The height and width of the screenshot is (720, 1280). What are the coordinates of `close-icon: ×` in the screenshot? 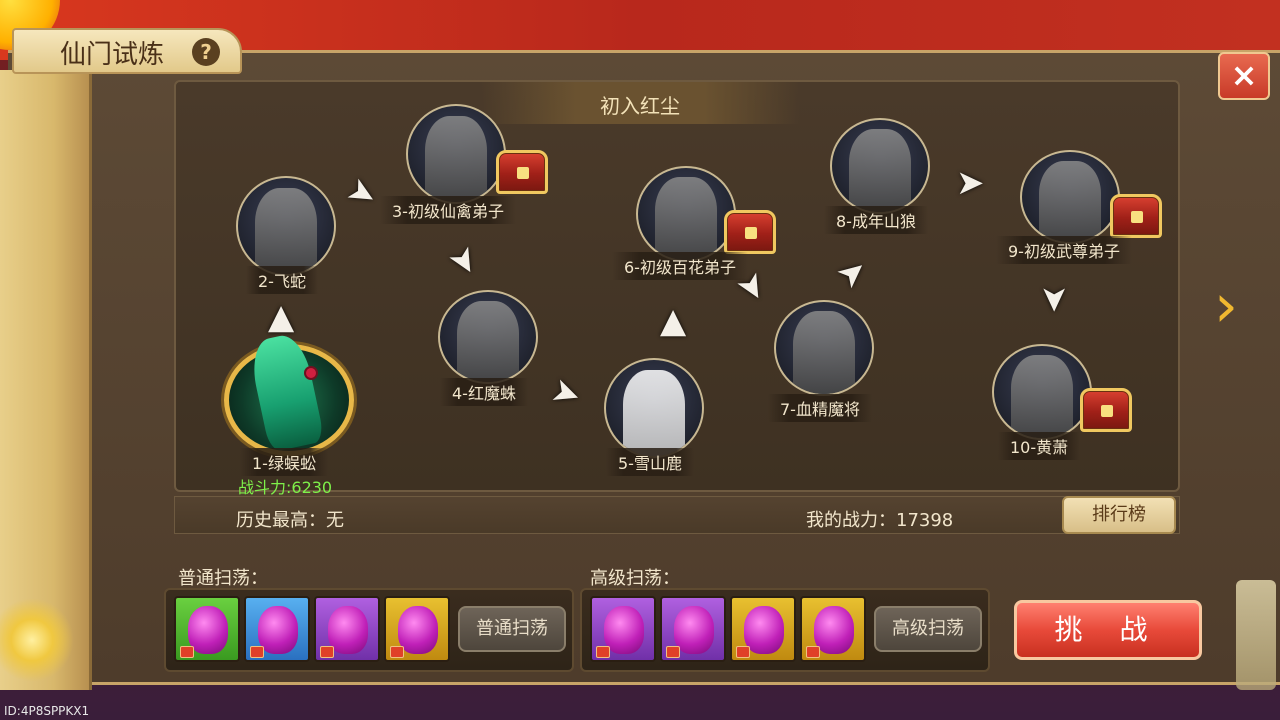 It's located at (1244, 75).